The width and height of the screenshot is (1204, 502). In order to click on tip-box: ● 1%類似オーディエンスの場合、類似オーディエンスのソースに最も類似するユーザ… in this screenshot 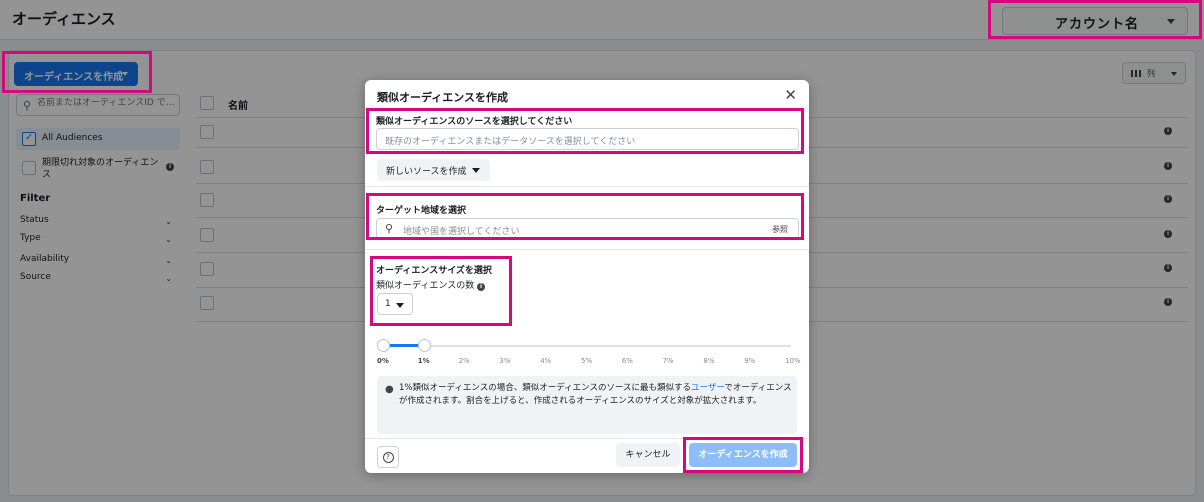, I will do `click(587, 405)`.